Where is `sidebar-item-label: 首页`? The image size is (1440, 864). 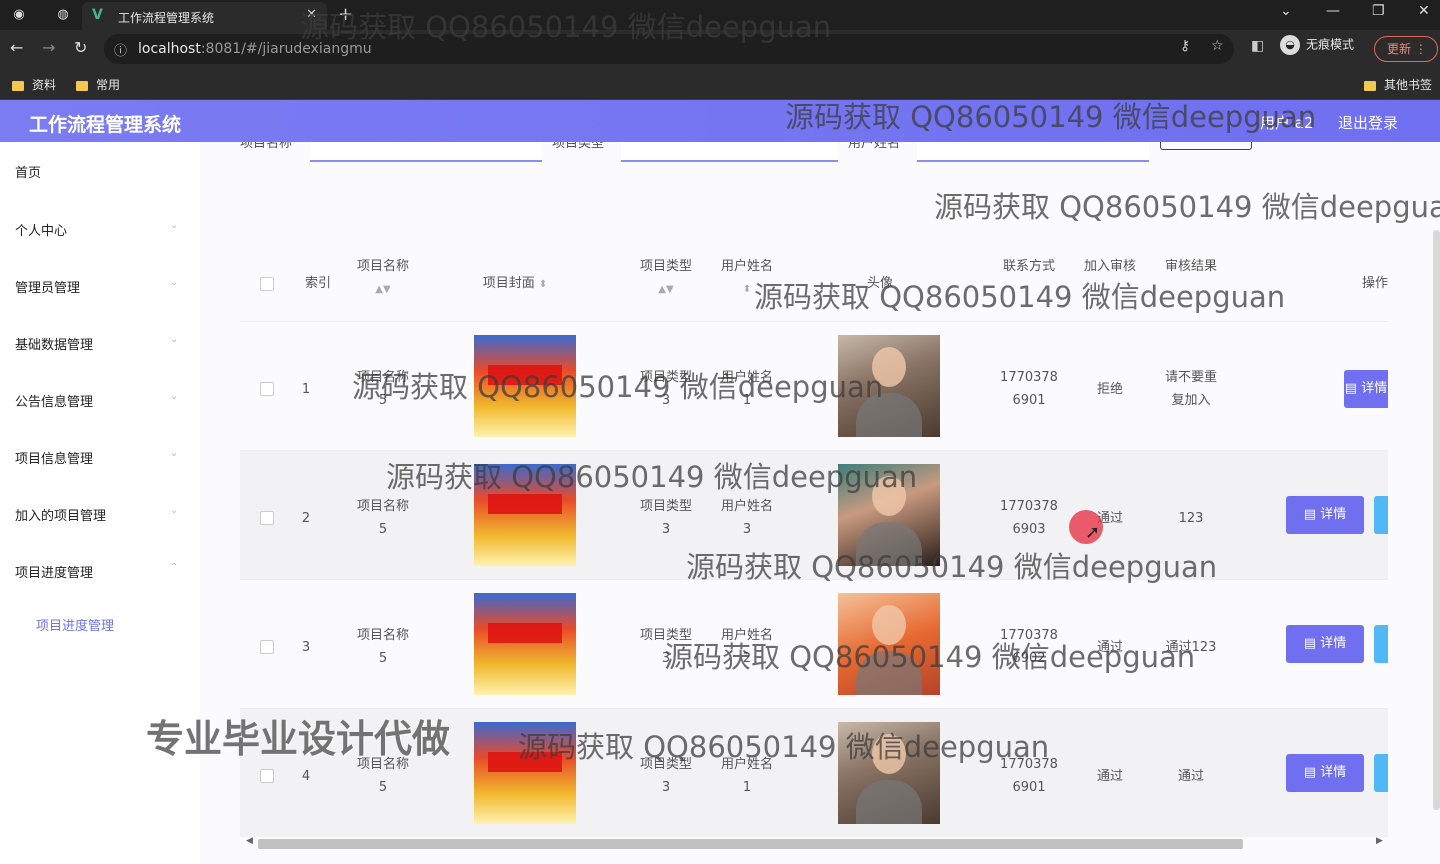
sidebar-item-label: 首页 is located at coordinates (28, 173).